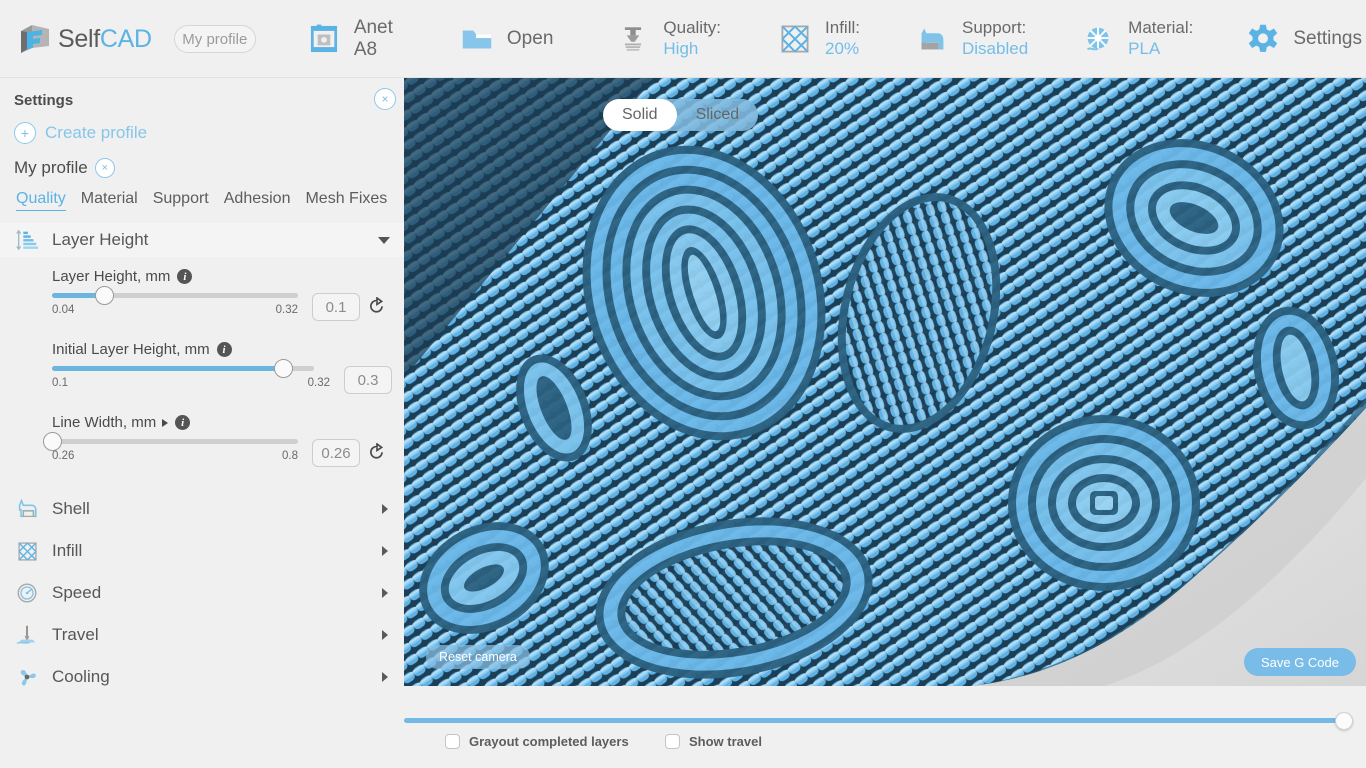  Describe the element at coordinates (175, 457) in the screenshot. I see `slider-range-labels: 0.26 0.8` at that location.